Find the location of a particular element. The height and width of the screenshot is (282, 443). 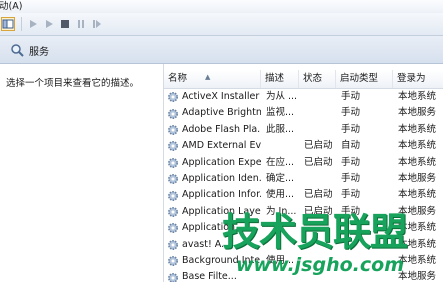

restart-icon is located at coordinates (97, 24).